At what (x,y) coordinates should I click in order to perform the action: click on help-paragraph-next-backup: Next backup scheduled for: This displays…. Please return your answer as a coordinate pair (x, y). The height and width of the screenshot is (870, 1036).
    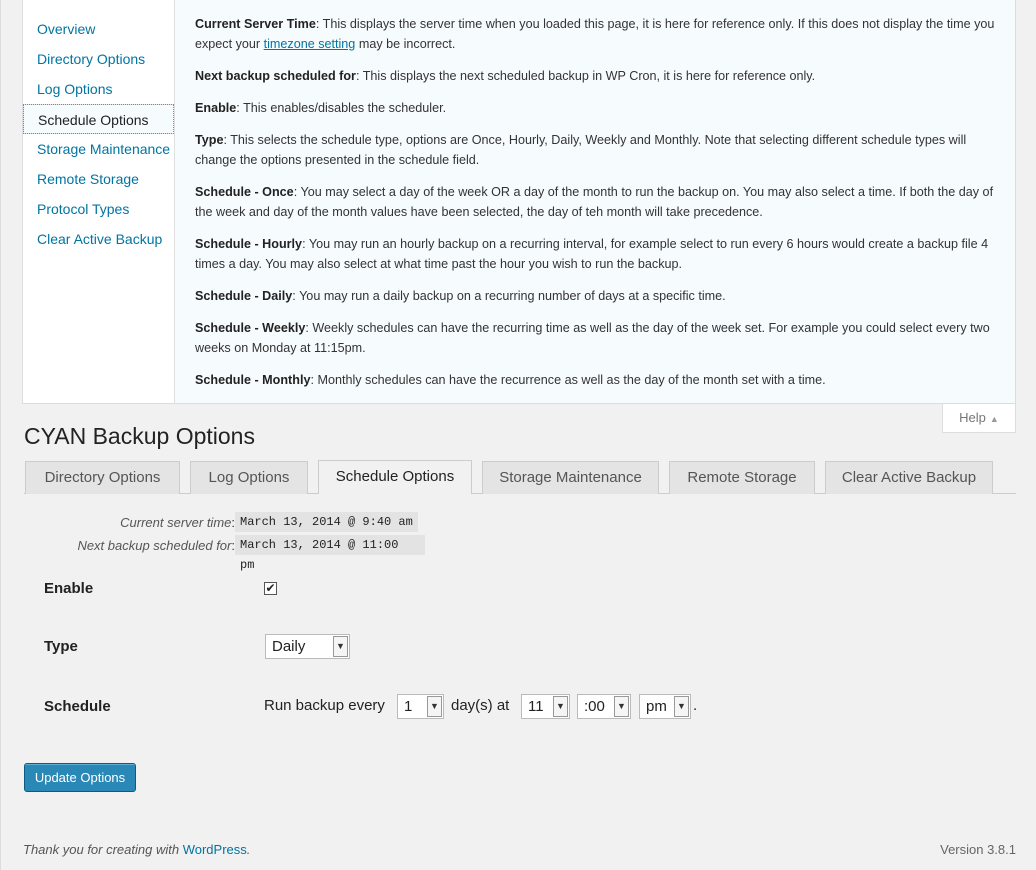
    Looking at the image, I should click on (595, 76).